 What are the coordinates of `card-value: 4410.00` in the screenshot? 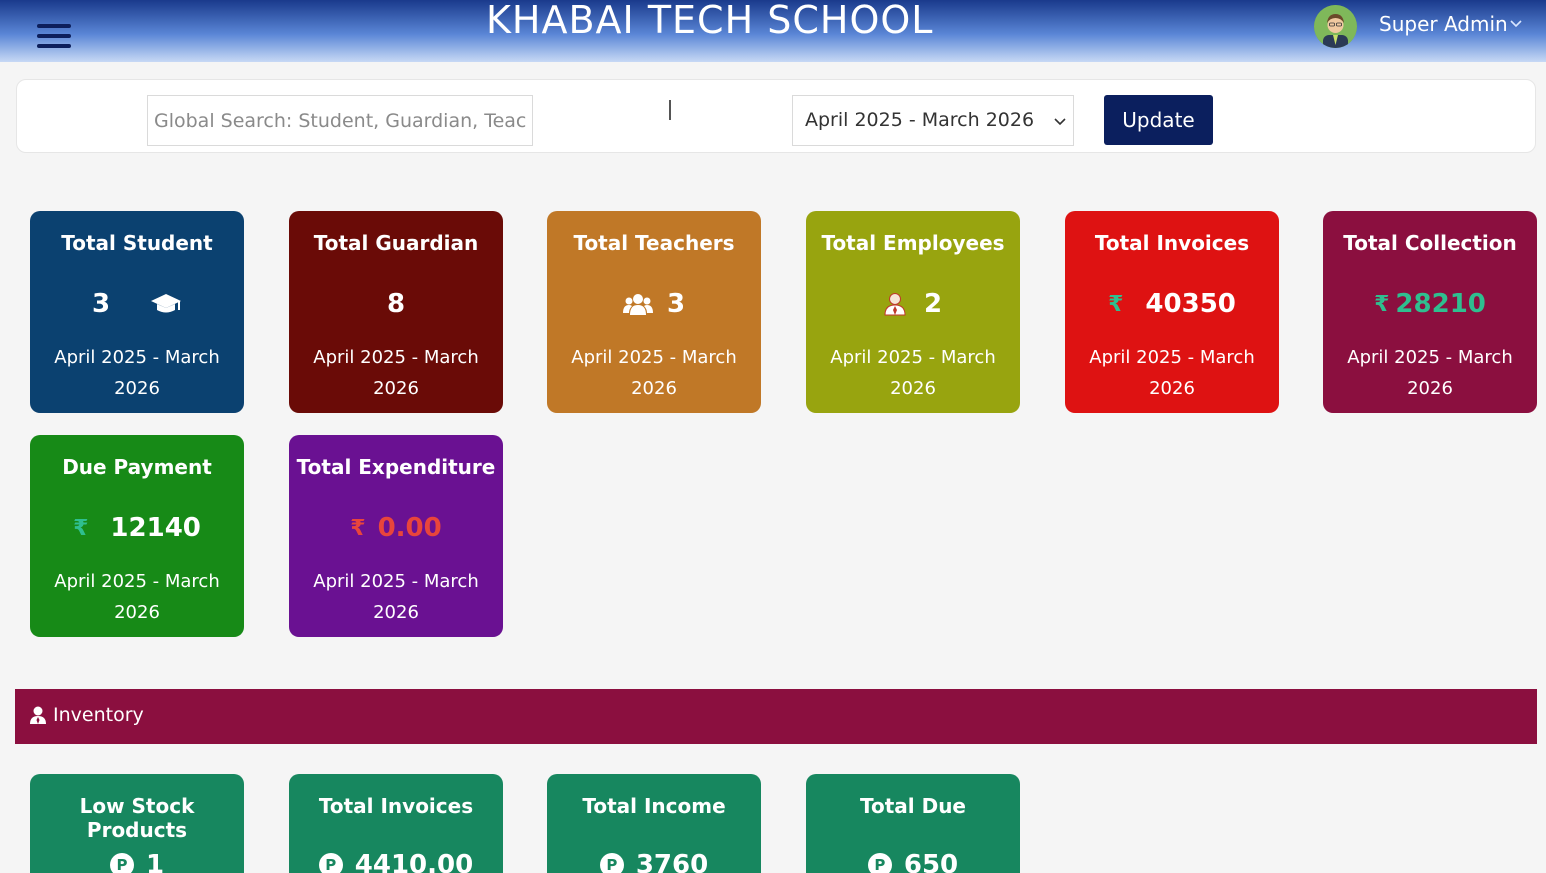 It's located at (414, 861).